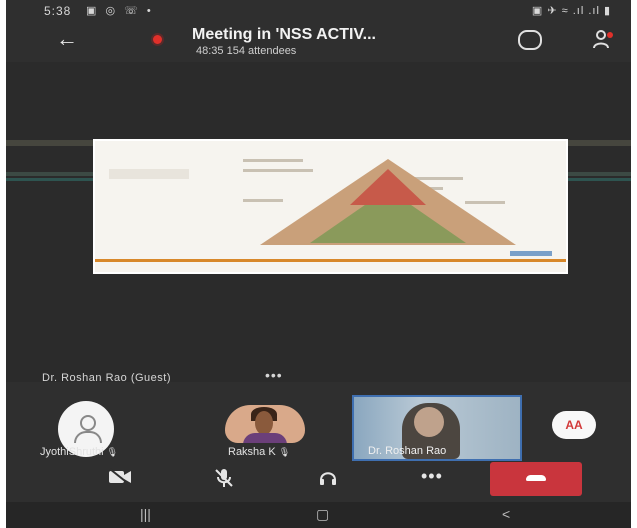 Image resolution: width=637 pixels, height=528 pixels. Describe the element at coordinates (120, 477) in the screenshot. I see `camera-off-icon` at that location.